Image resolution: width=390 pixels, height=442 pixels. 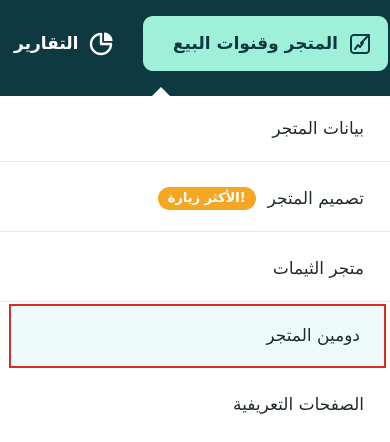 I want to click on menu-item-themes-store: متجر الثيمات, so click(x=195, y=269).